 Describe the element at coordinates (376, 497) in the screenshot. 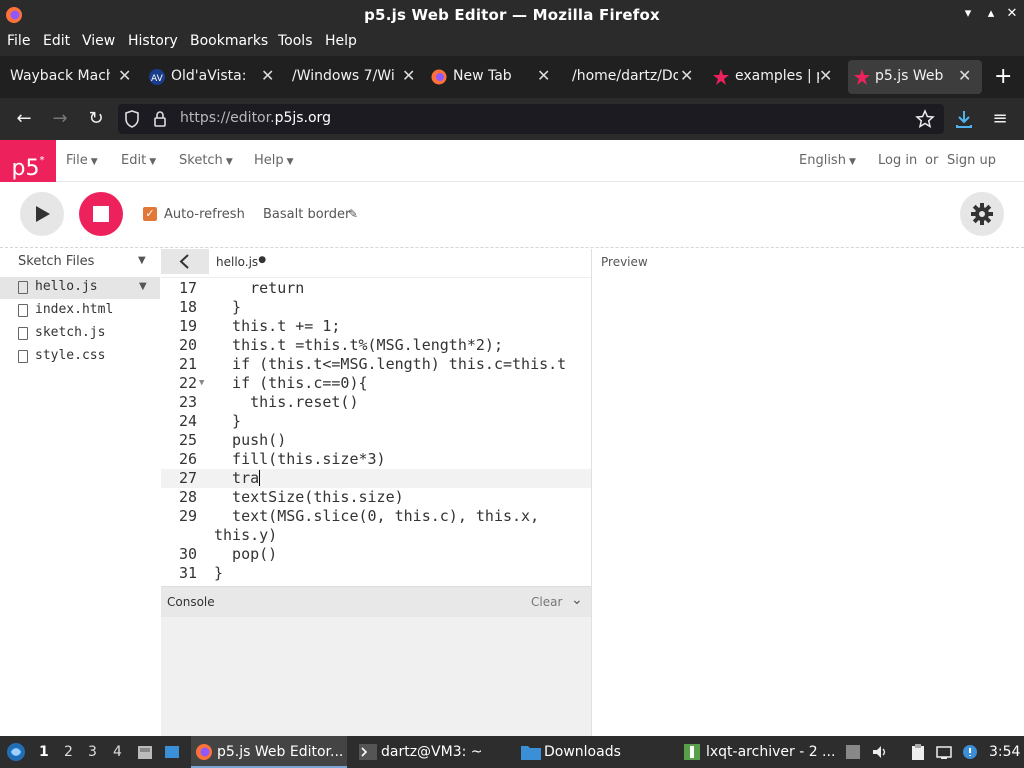

I see `code-line: 28 textSize(this.size)` at that location.